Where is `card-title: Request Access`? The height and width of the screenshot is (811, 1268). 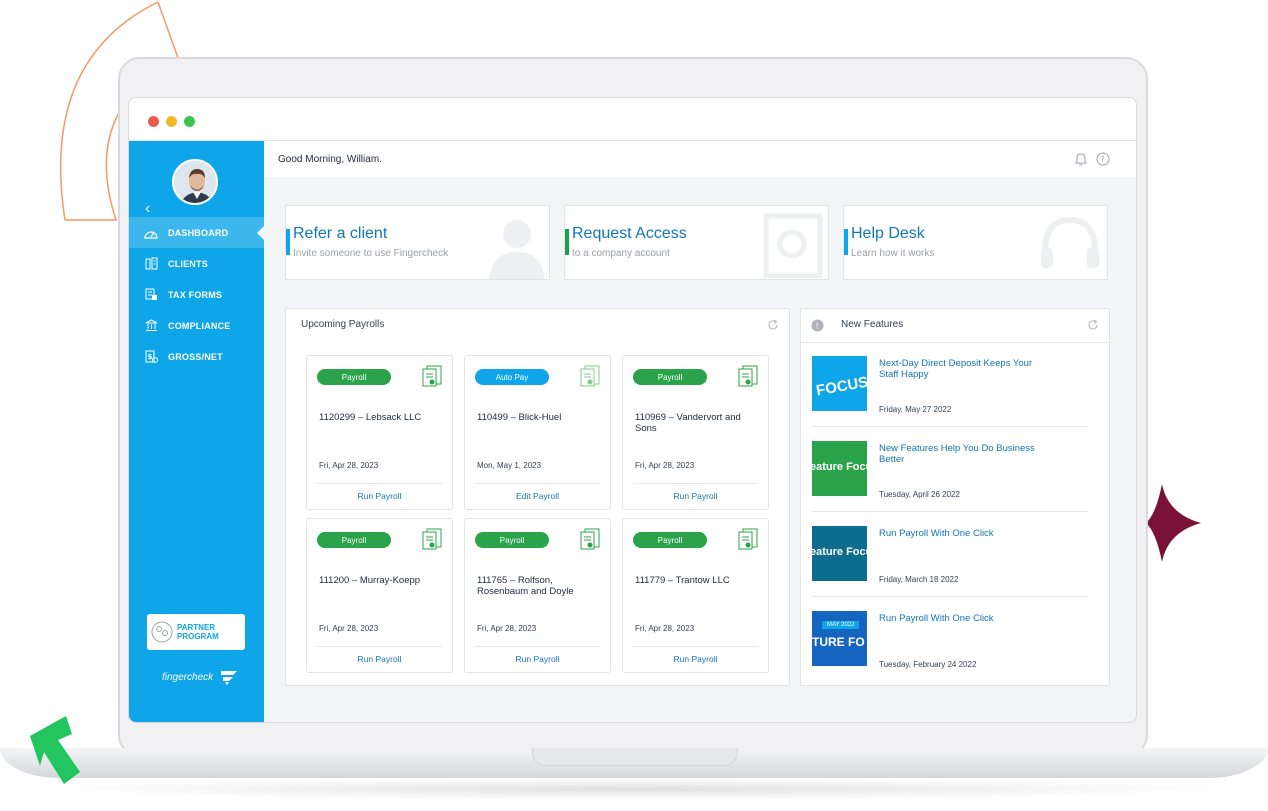
card-title: Request Access is located at coordinates (629, 233).